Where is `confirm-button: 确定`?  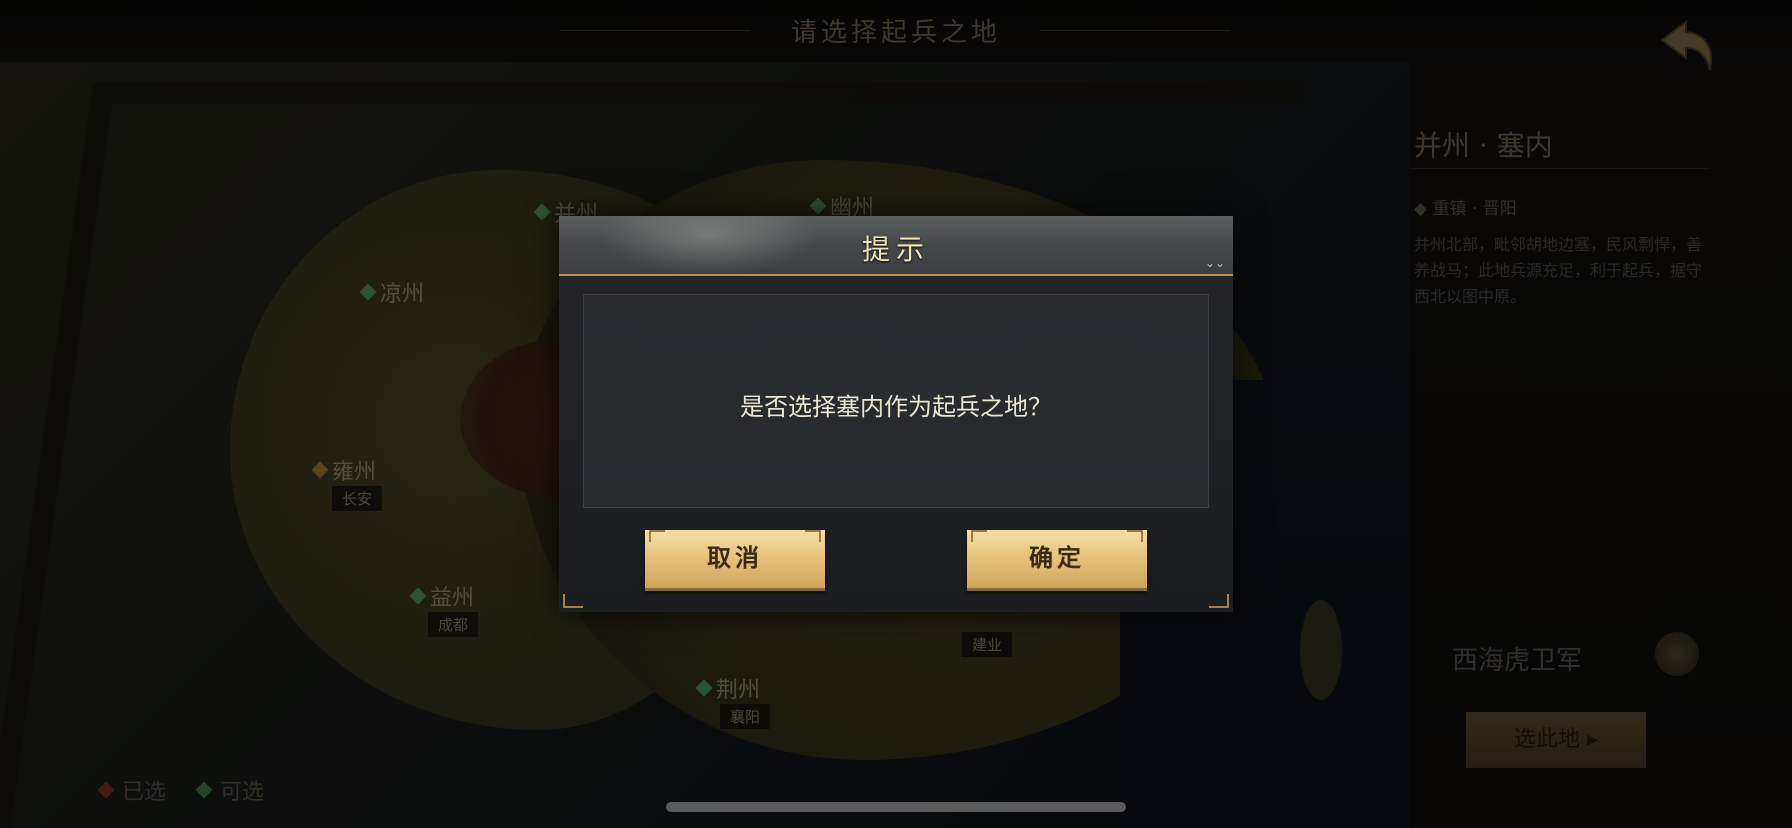 confirm-button: 确定 is located at coordinates (1057, 560).